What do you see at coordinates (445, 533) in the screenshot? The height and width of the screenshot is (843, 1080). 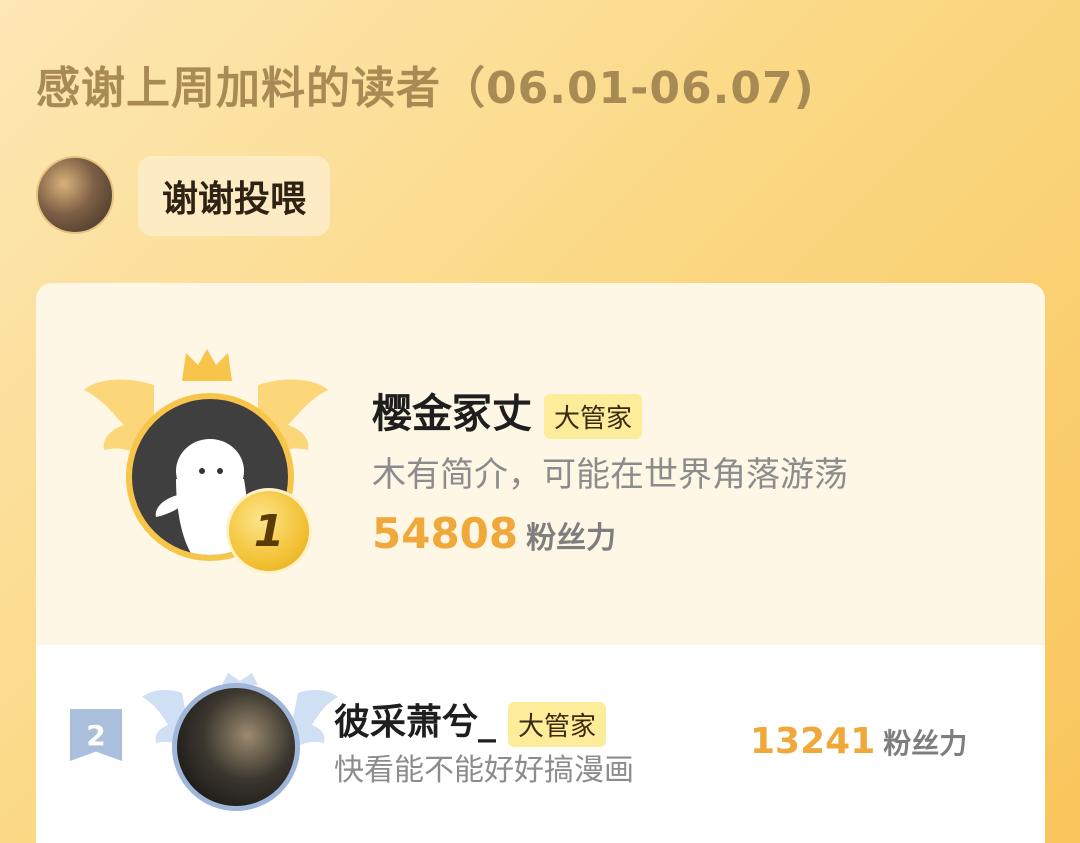 I see `fan-power-value: 54808` at bounding box center [445, 533].